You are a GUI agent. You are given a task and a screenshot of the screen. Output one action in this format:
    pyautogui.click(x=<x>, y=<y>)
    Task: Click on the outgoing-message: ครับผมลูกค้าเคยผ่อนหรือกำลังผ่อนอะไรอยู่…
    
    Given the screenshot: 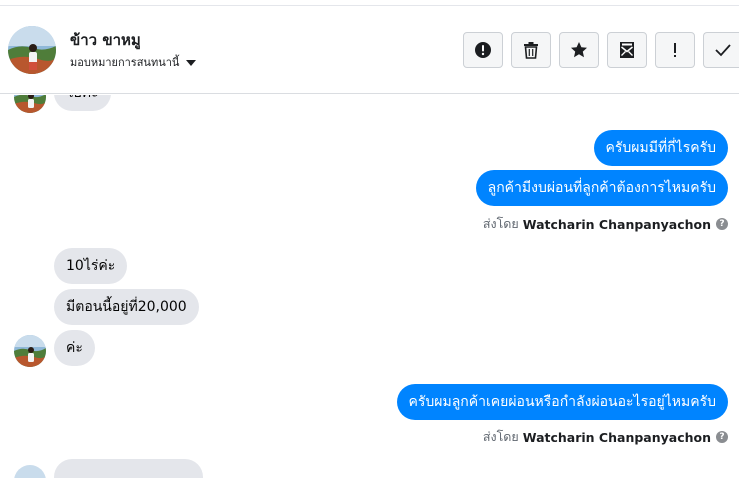 What is the action you would take?
    pyautogui.click(x=562, y=402)
    